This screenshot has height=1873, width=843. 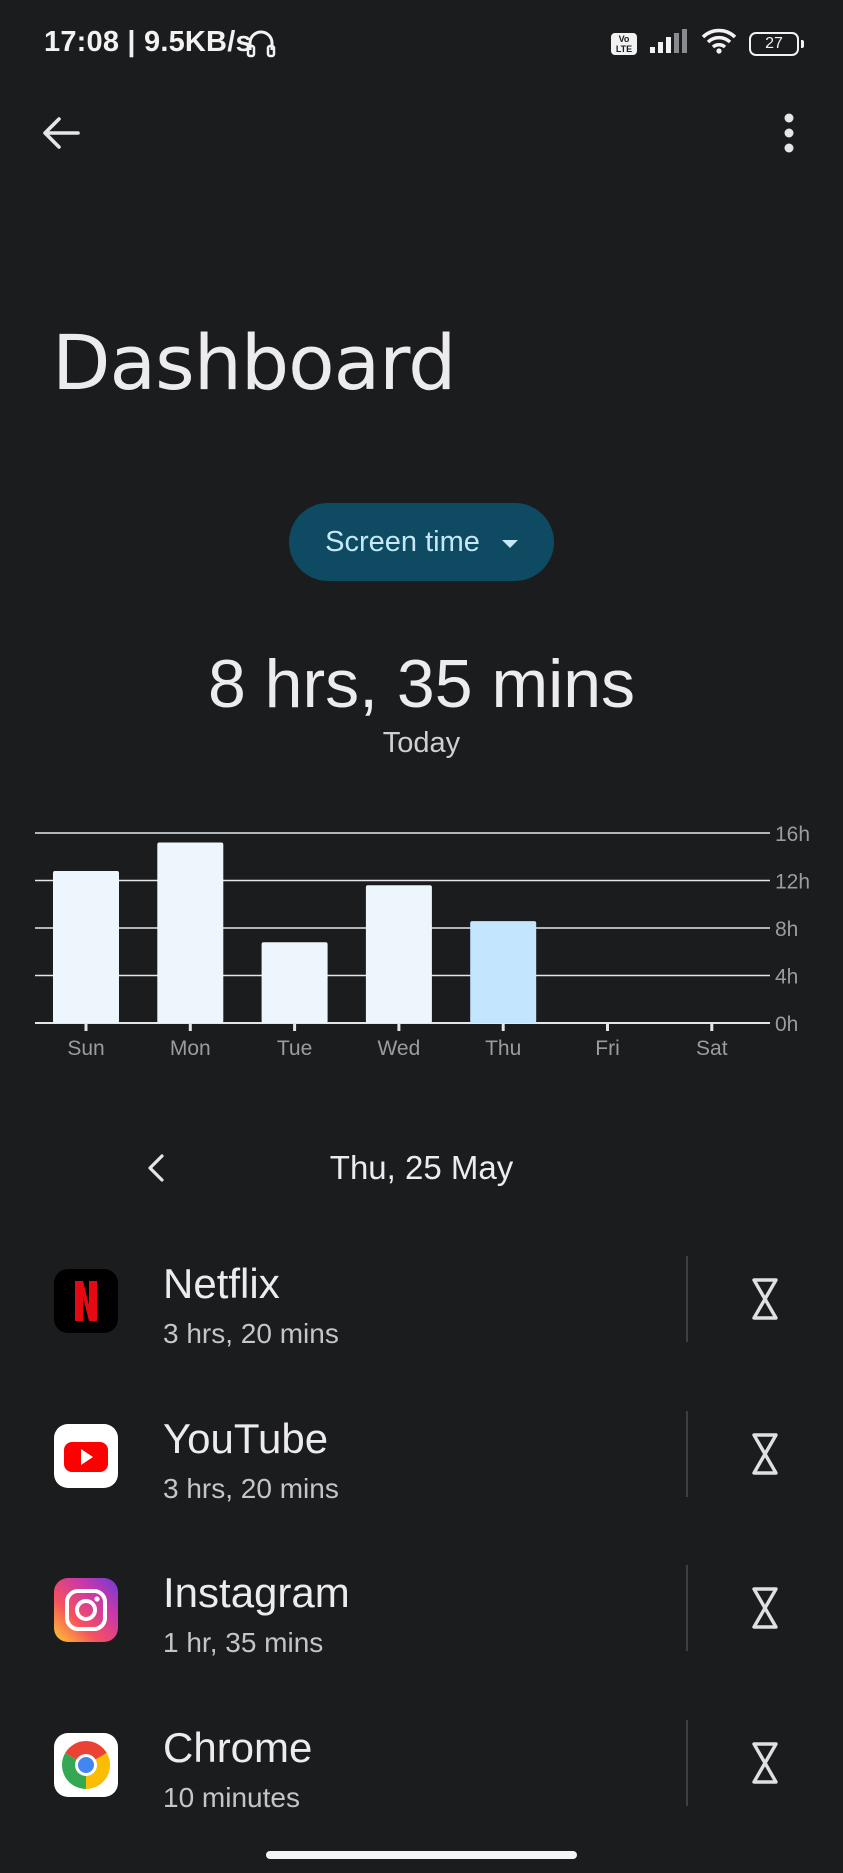 What do you see at coordinates (261, 45) in the screenshot?
I see `headset-icon` at bounding box center [261, 45].